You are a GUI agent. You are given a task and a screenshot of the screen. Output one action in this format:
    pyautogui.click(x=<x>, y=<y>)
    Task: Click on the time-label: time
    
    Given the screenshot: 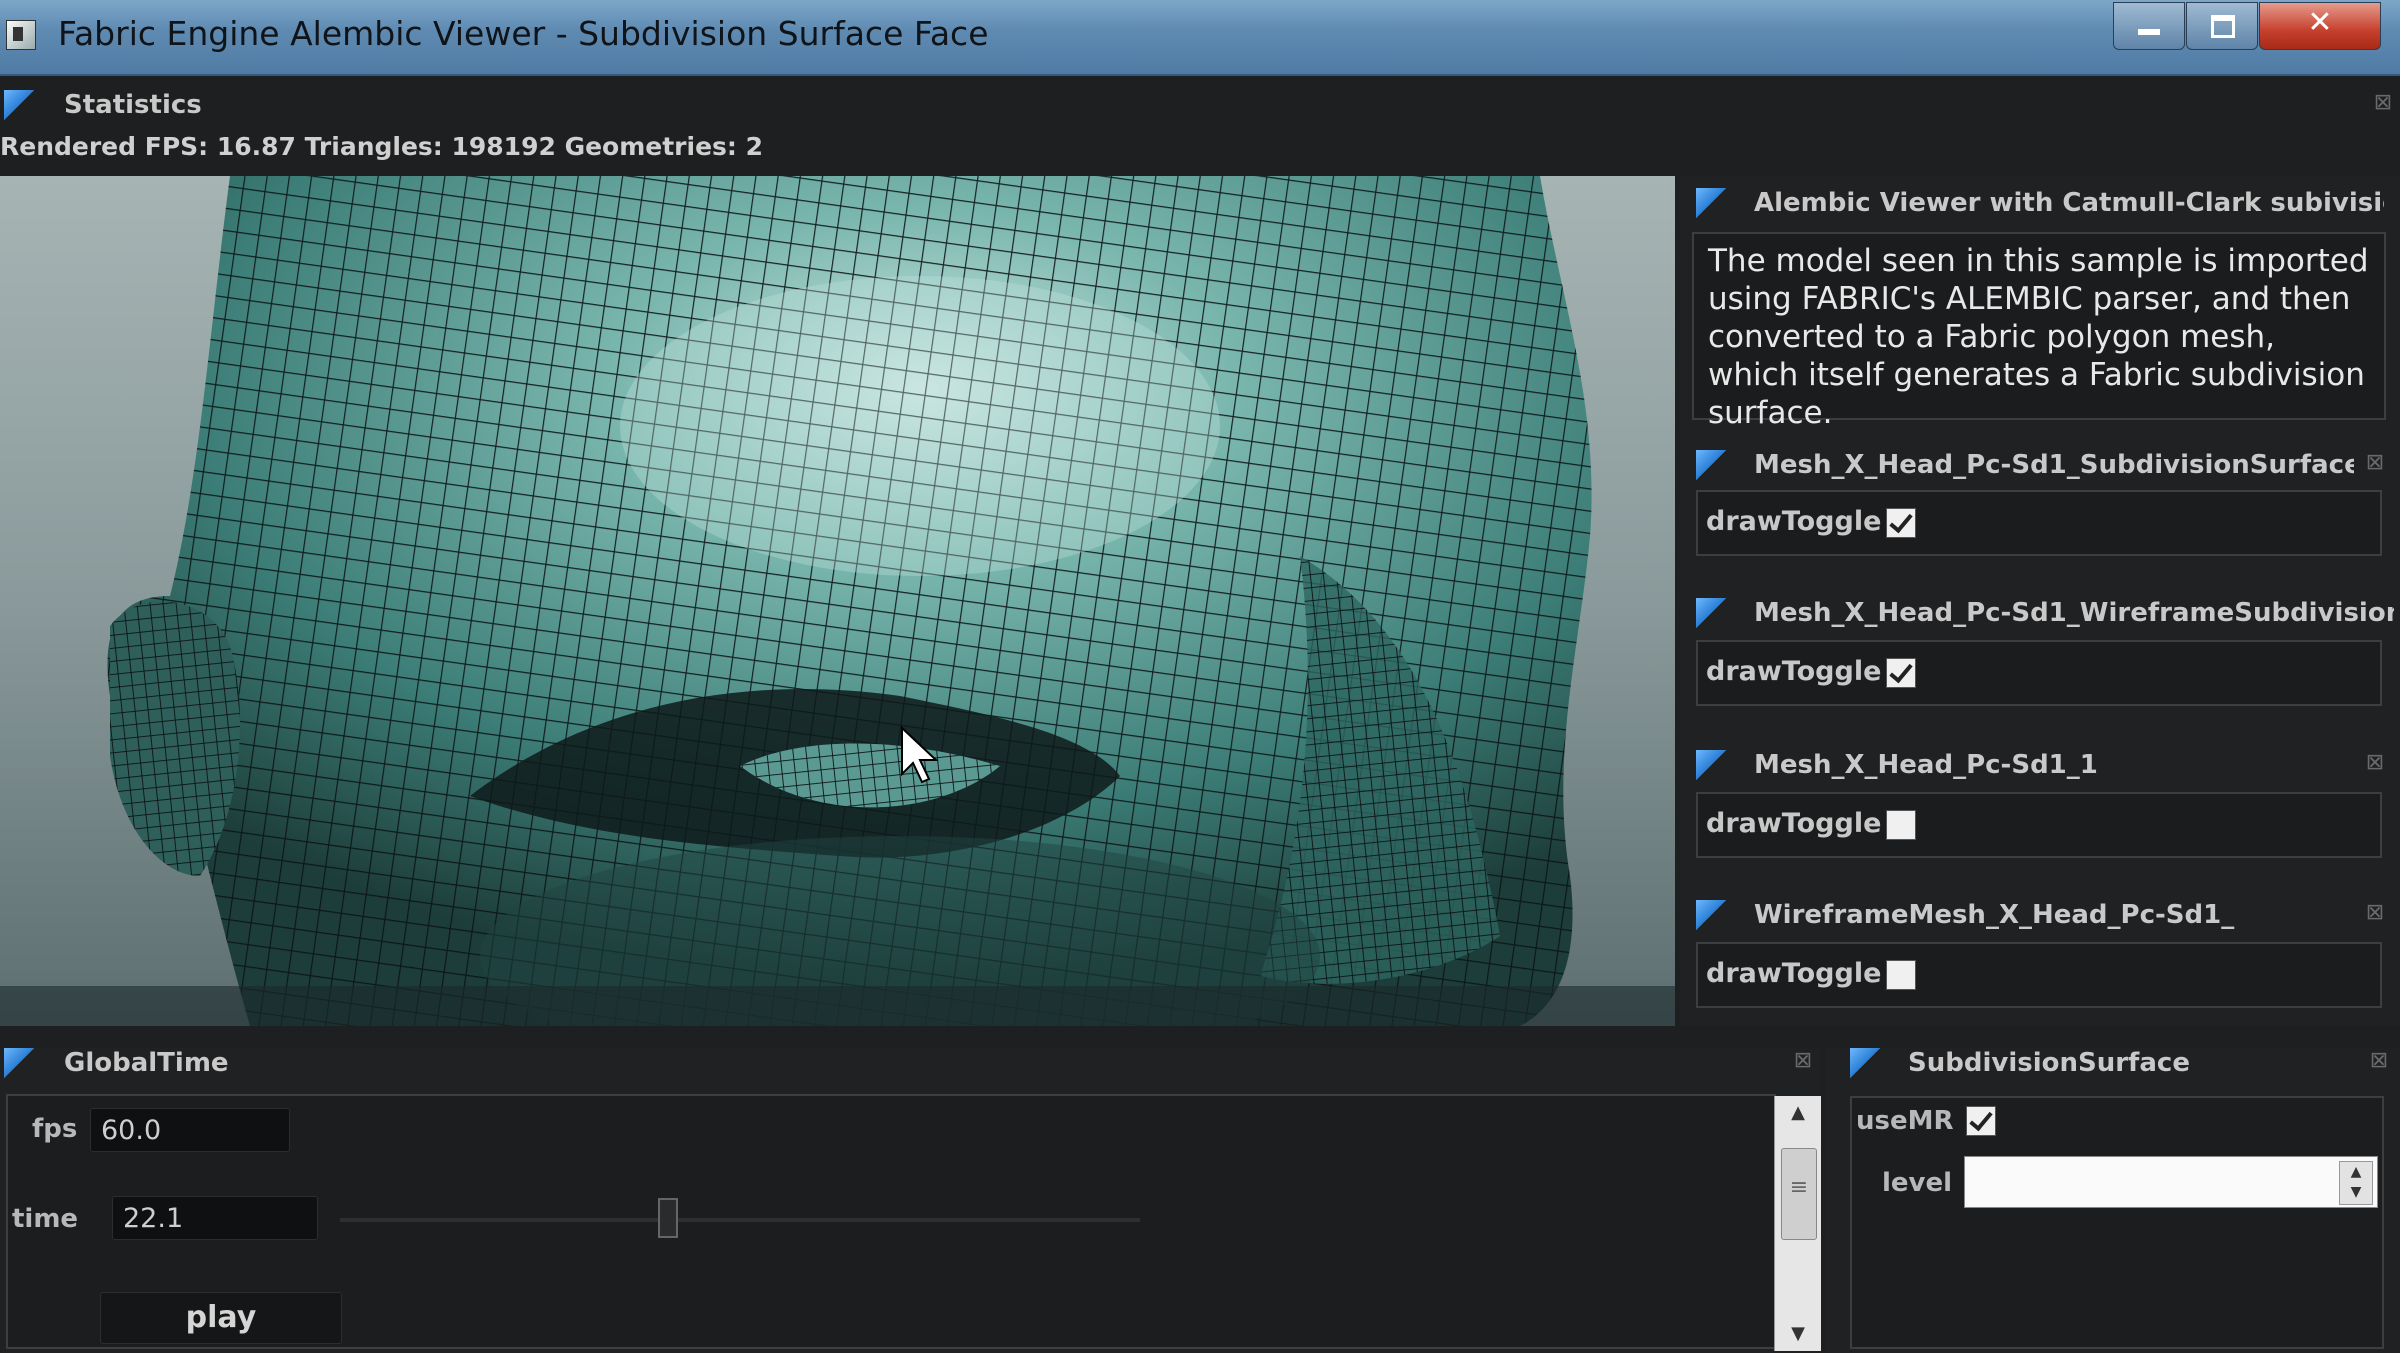 What is the action you would take?
    pyautogui.click(x=45, y=1219)
    